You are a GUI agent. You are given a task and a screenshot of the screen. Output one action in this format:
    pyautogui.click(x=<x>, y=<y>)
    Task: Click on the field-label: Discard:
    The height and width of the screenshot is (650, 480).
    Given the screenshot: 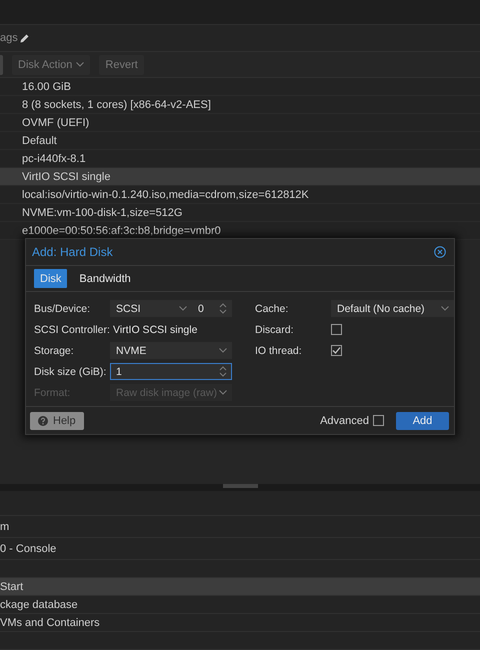 What is the action you would take?
    pyautogui.click(x=275, y=330)
    